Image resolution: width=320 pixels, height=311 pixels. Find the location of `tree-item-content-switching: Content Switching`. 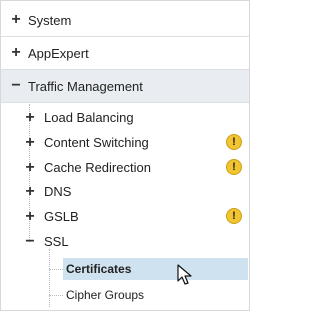

tree-item-content-switching: Content Switching is located at coordinates (86, 142).